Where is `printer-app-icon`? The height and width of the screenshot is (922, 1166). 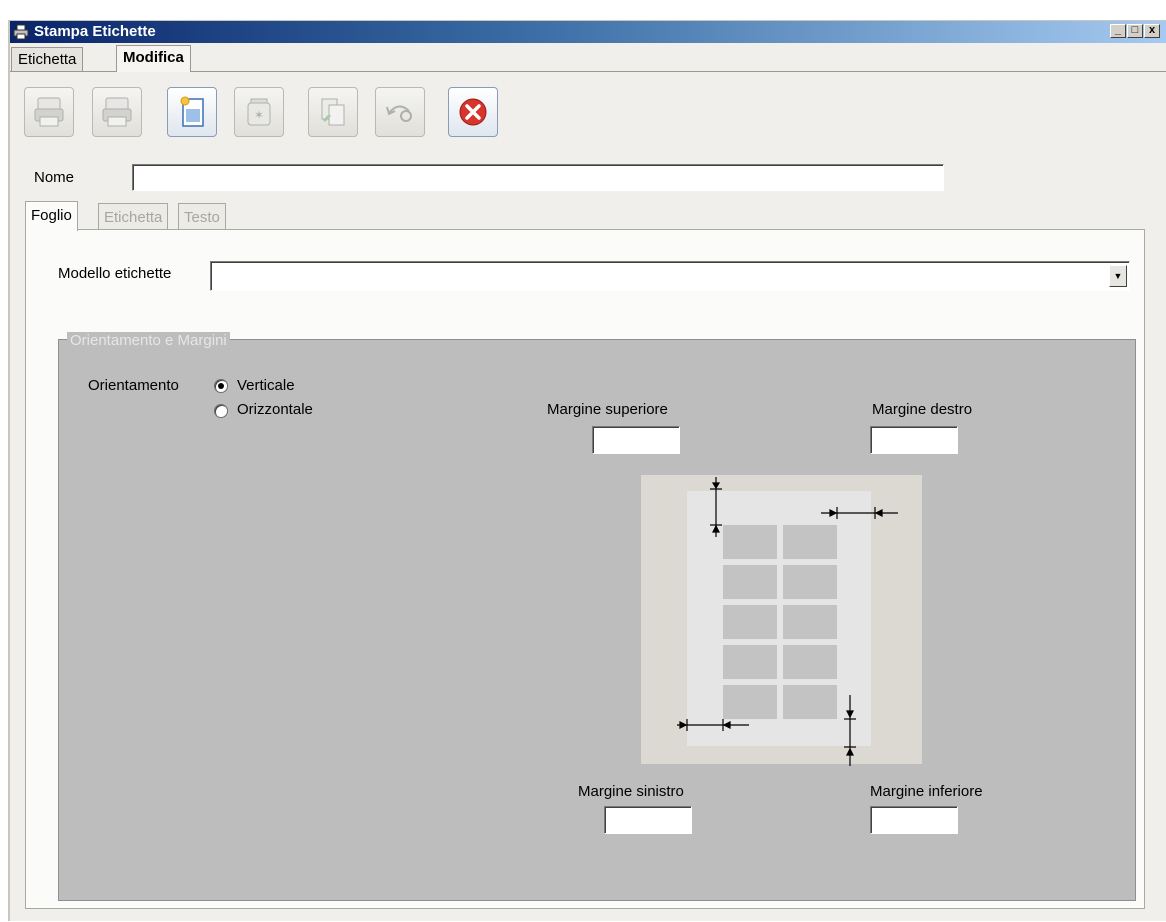
printer-app-icon is located at coordinates (21, 32).